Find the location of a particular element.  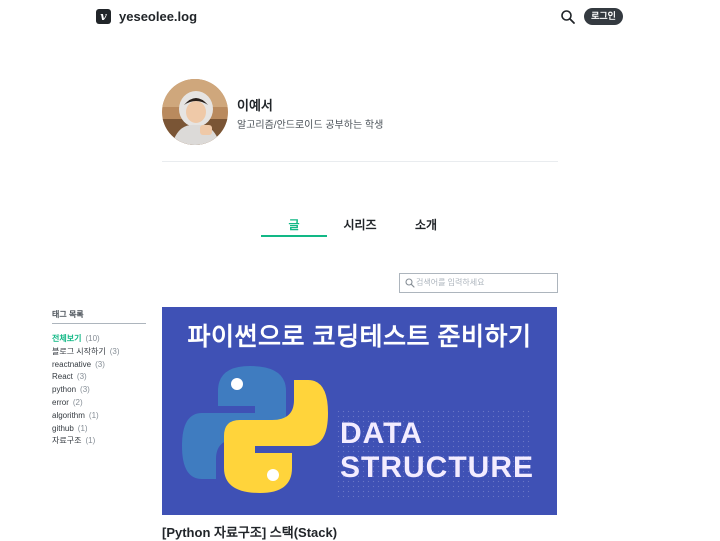

tag-name: React is located at coordinates (62, 377).